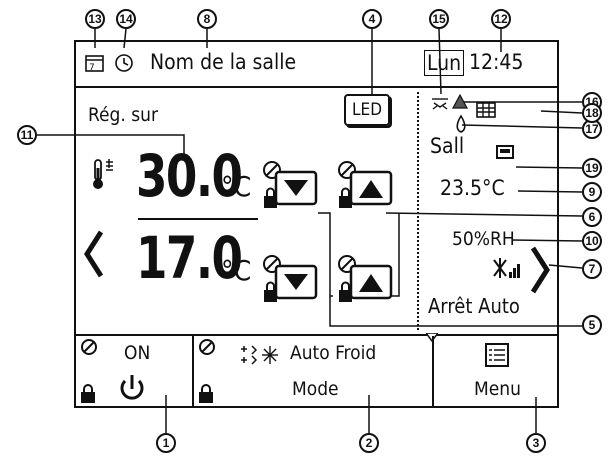 The image size is (608, 458). What do you see at coordinates (497, 355) in the screenshot?
I see `menu-list-icon` at bounding box center [497, 355].